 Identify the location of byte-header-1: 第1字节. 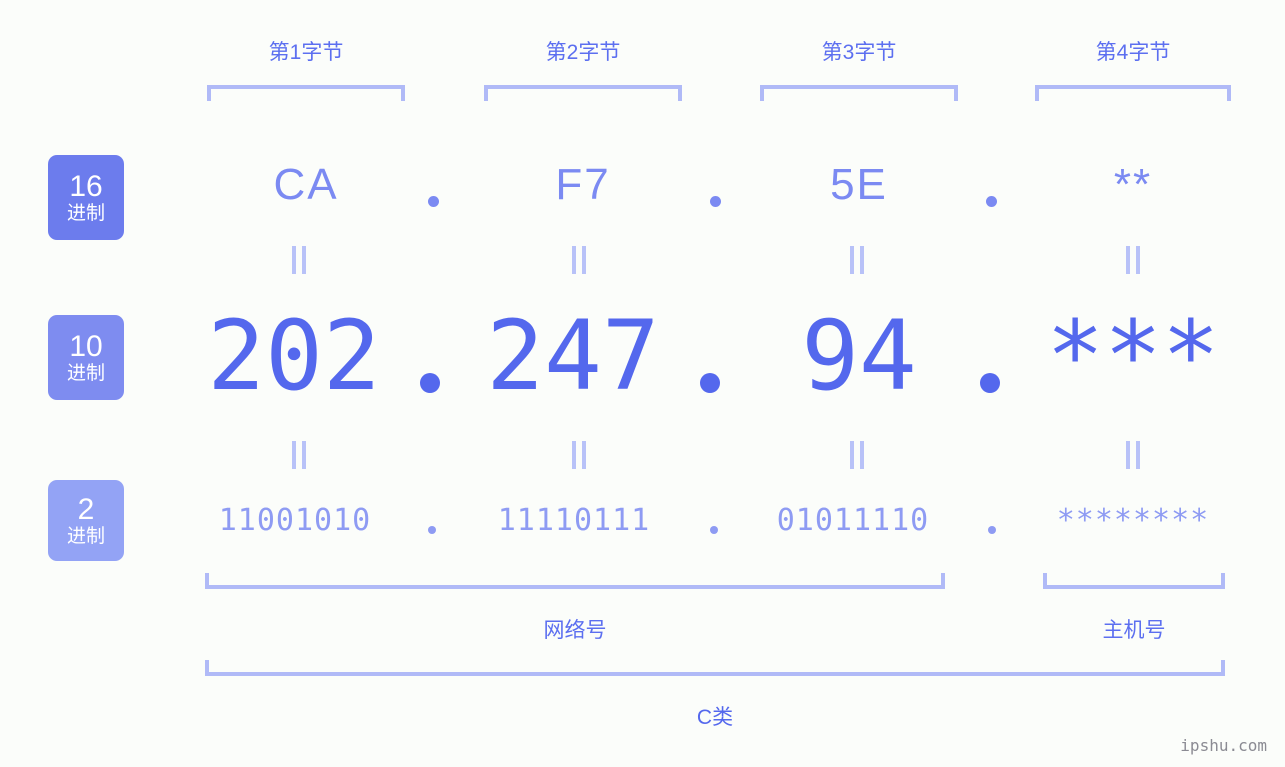
(306, 52).